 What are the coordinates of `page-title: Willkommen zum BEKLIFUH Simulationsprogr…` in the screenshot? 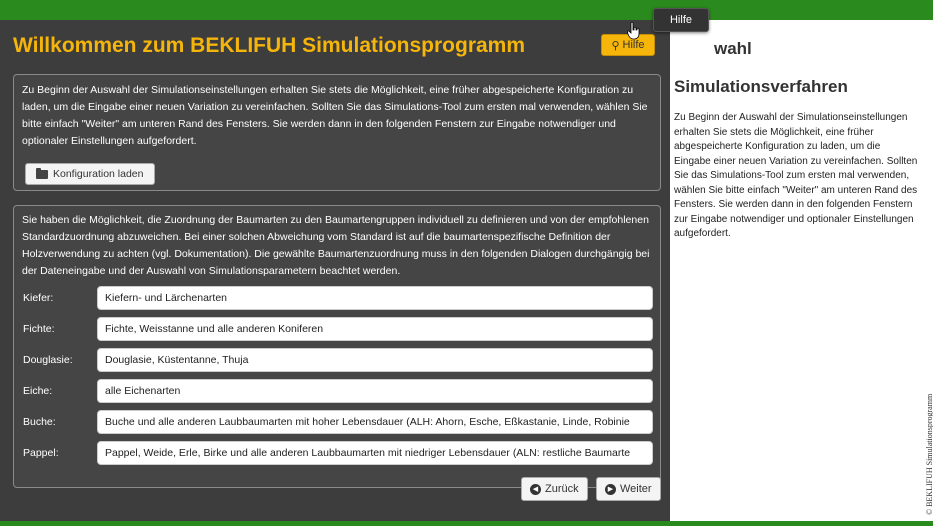 It's located at (269, 45).